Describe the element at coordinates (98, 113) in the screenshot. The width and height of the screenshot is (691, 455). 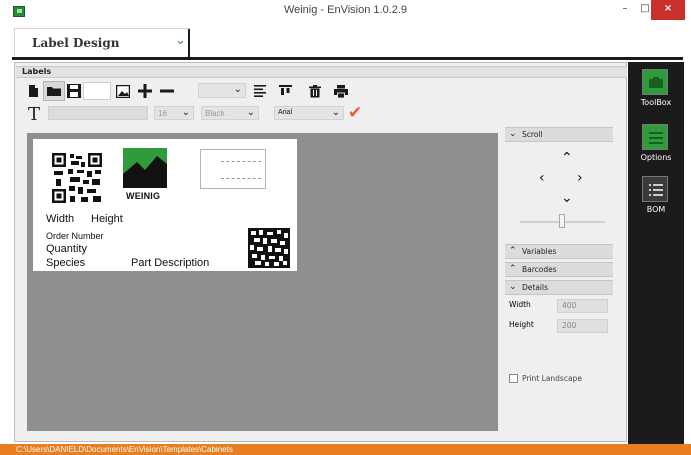
I see `text-input` at that location.